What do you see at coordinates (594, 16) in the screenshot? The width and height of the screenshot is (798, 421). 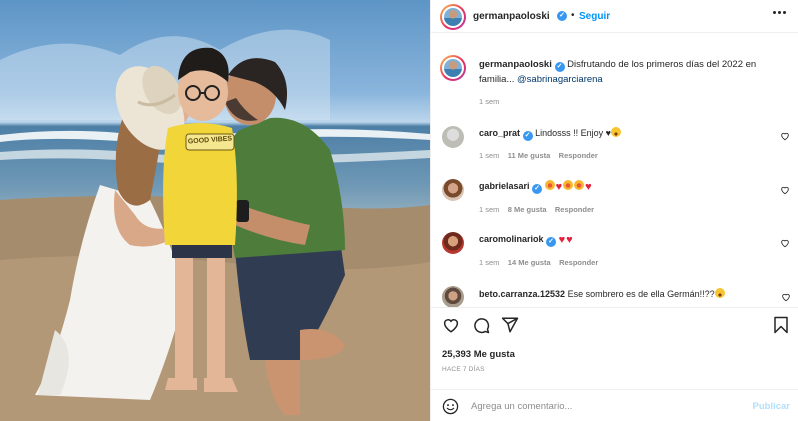 I see `follow-button: Seguir` at bounding box center [594, 16].